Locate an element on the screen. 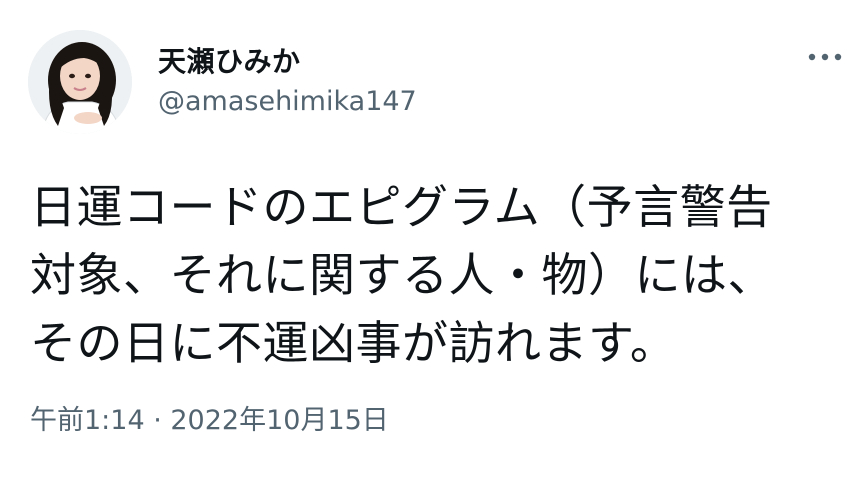 The width and height of the screenshot is (864, 480). more-horizontal-icon is located at coordinates (825, 57).